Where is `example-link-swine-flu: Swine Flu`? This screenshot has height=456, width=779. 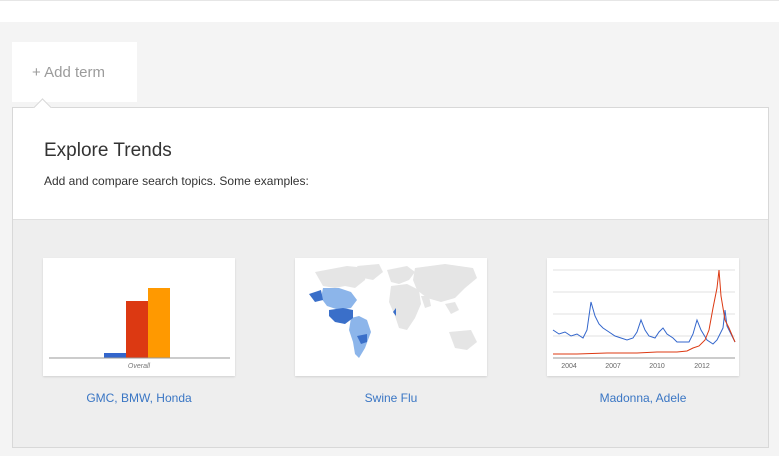
example-link-swine-flu: Swine Flu is located at coordinates (391, 398).